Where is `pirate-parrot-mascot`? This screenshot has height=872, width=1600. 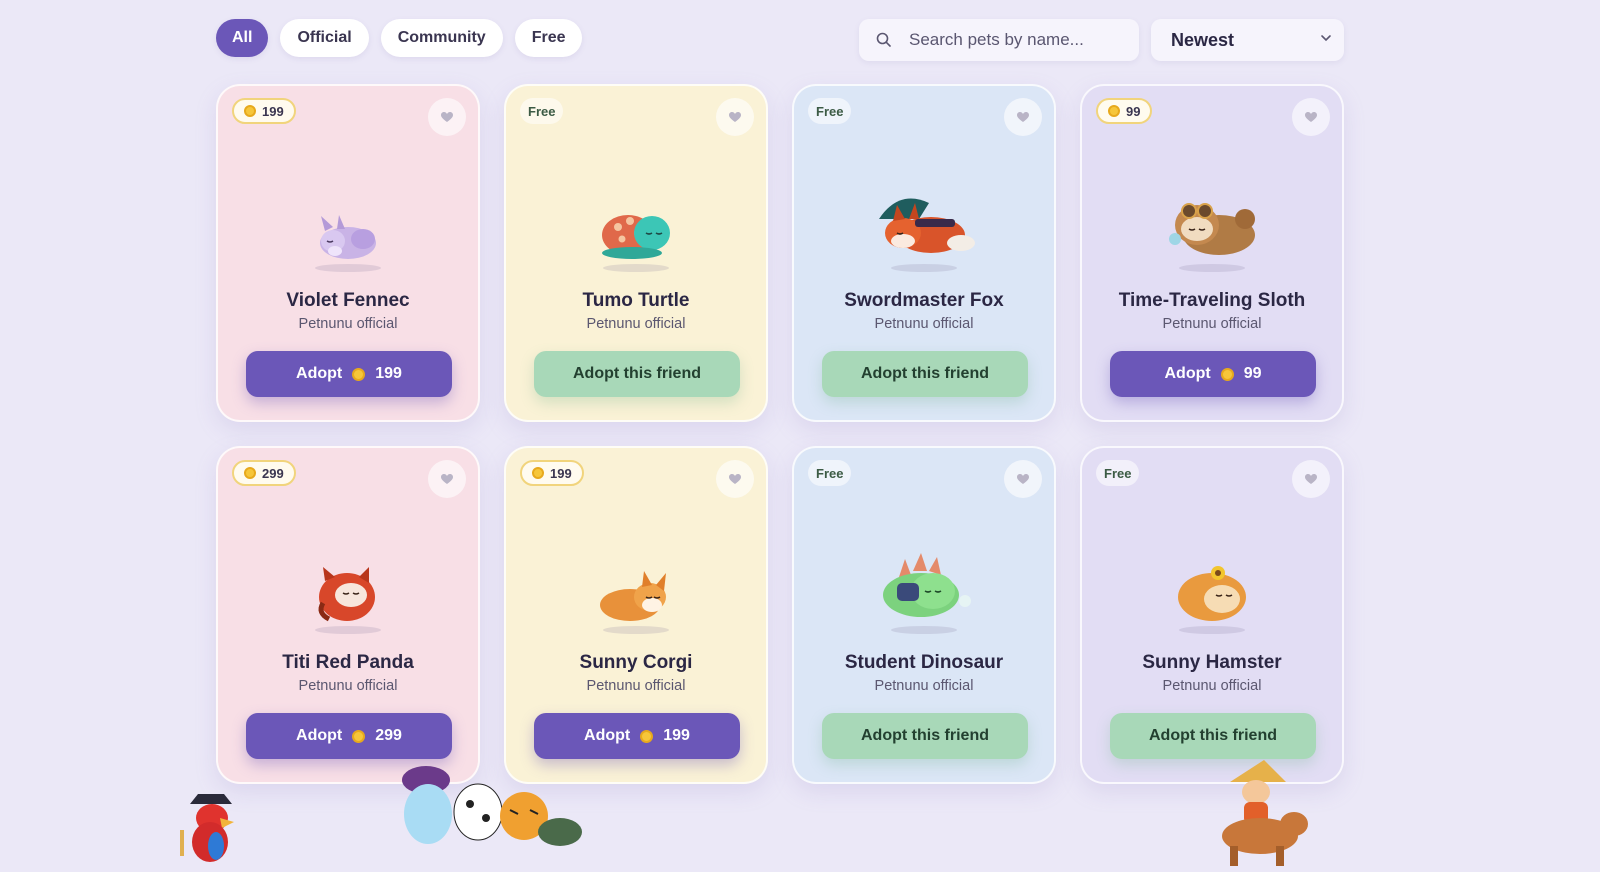 pirate-parrot-mascot is located at coordinates (211, 831).